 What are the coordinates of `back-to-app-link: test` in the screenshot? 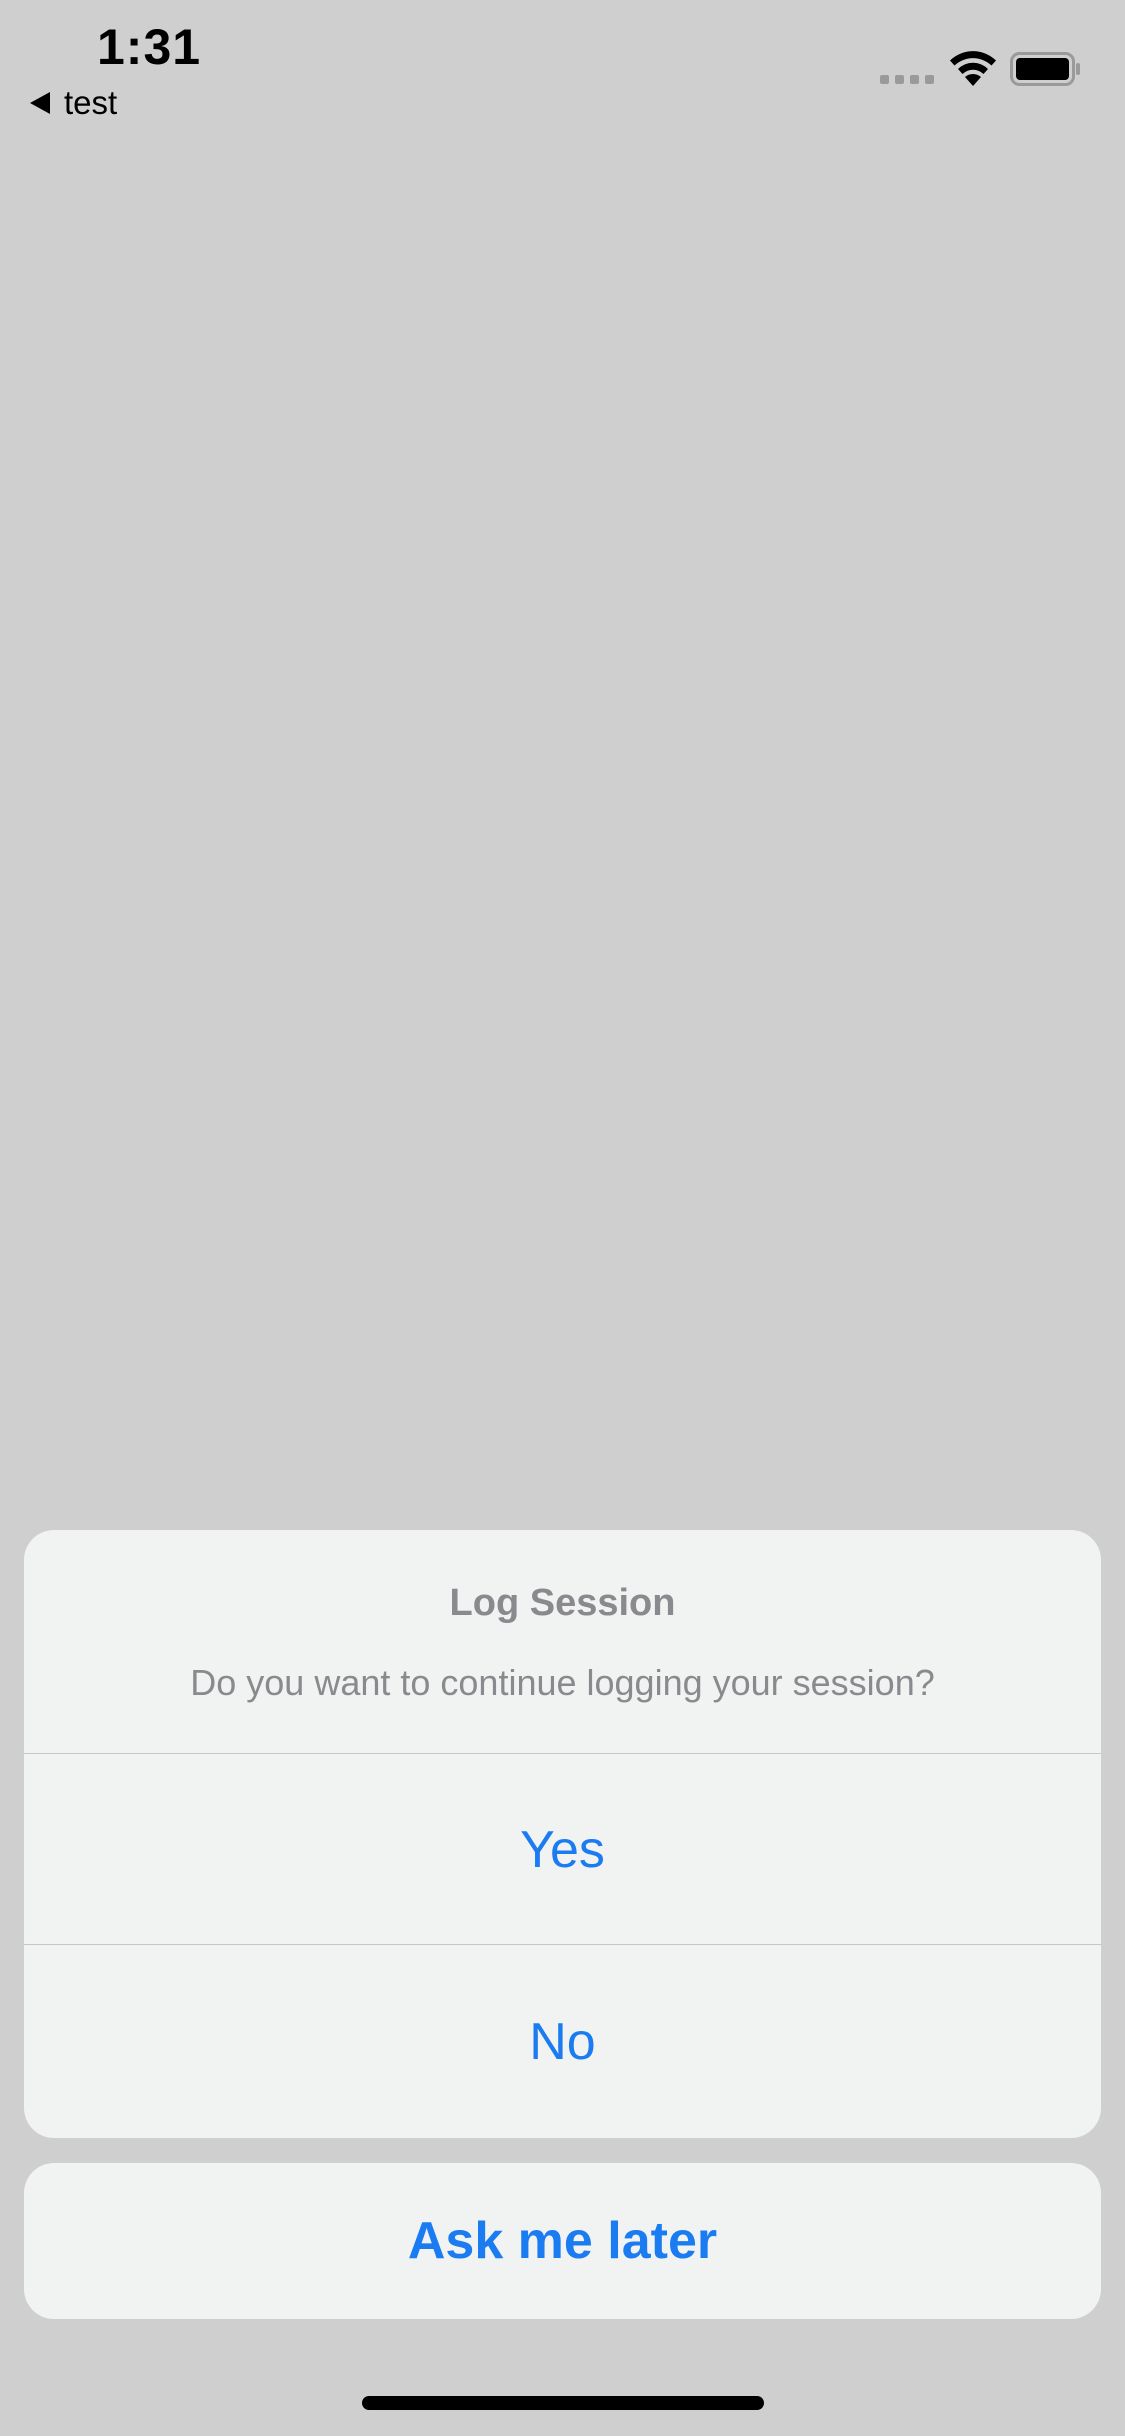 It's located at (73, 103).